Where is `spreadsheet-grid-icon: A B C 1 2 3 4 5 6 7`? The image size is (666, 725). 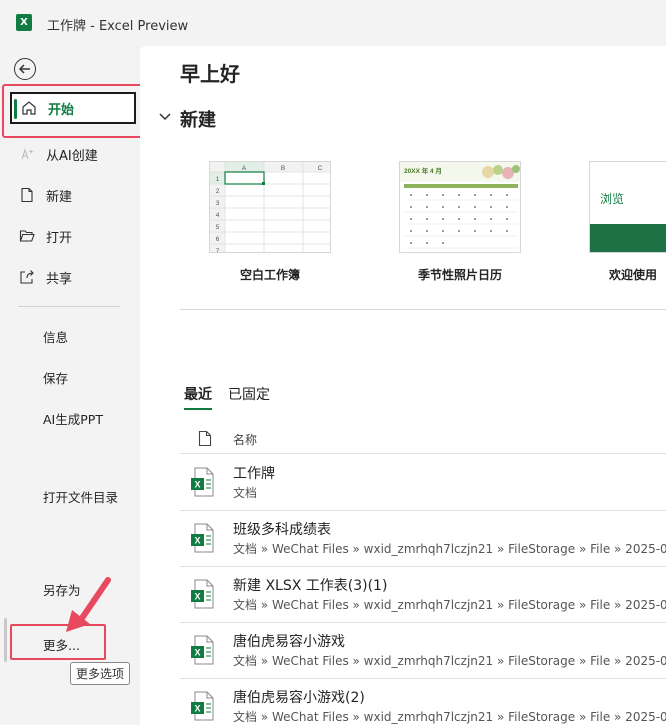 spreadsheet-grid-icon: A B C 1 2 3 4 5 6 7 is located at coordinates (270, 207).